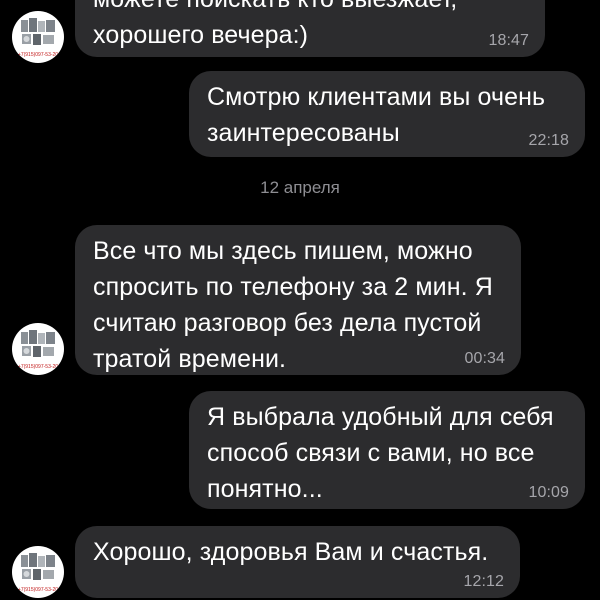 The image size is (600, 600). I want to click on message-time: 12:12, so click(483, 581).